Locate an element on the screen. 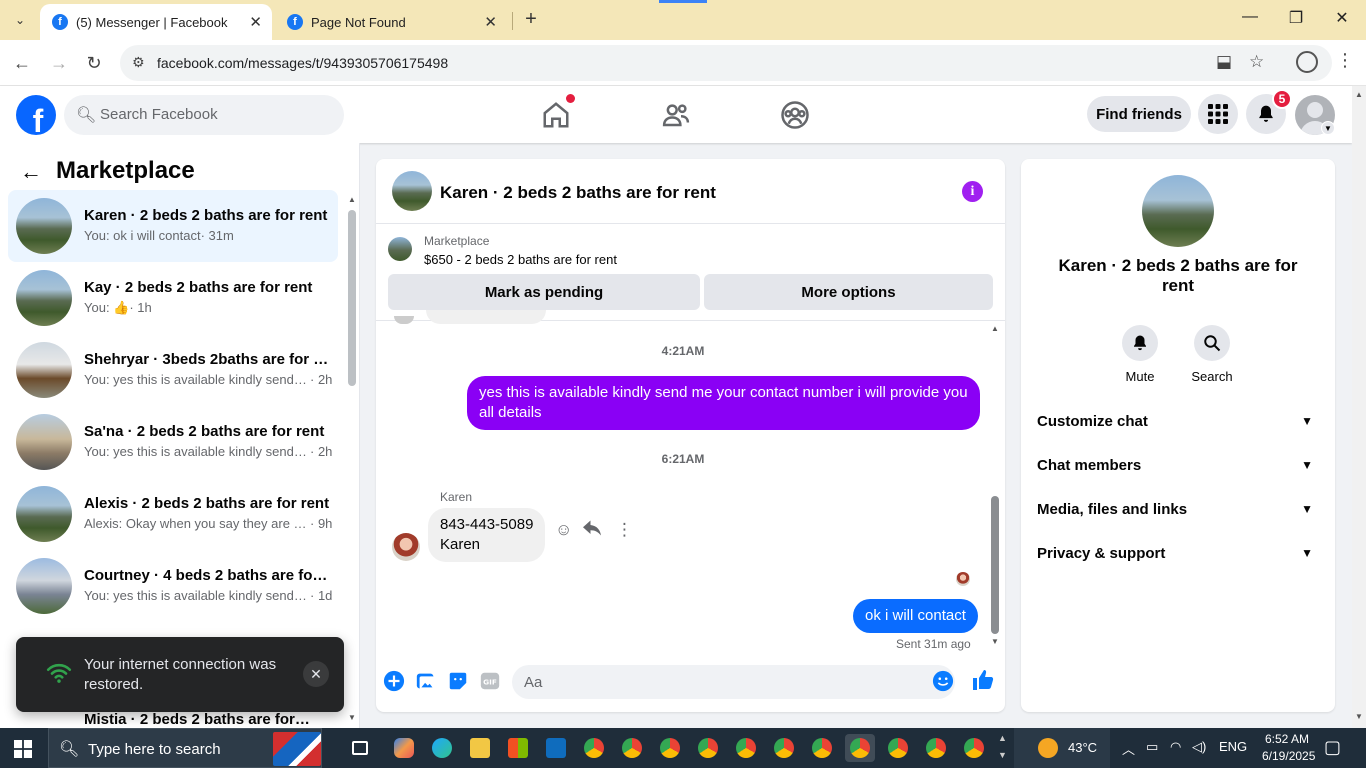 This screenshot has width=1366, height=768. sender-avatar is located at coordinates (406, 547).